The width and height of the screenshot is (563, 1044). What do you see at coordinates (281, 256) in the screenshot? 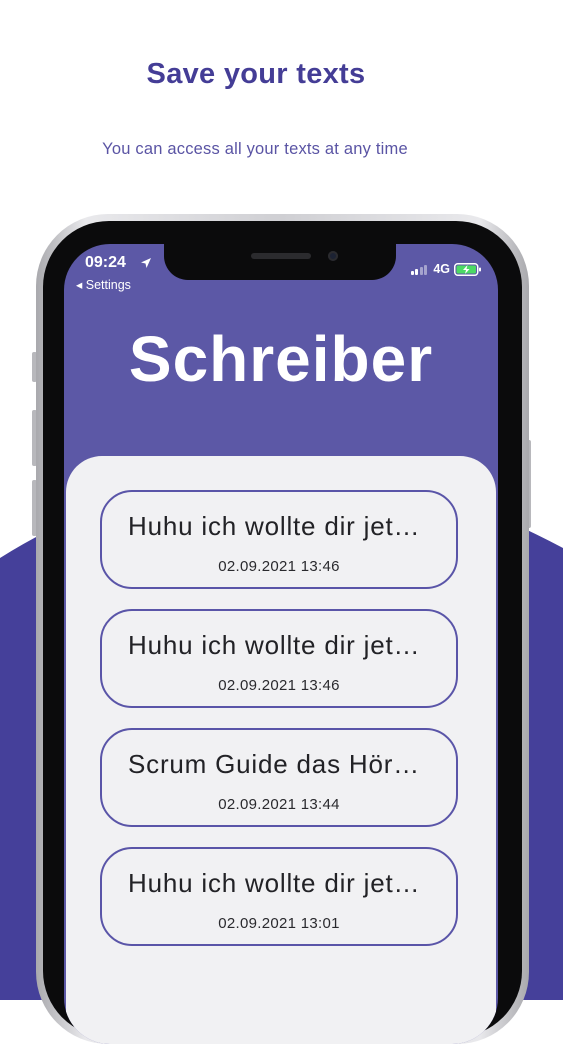
I see `speaker-grille` at bounding box center [281, 256].